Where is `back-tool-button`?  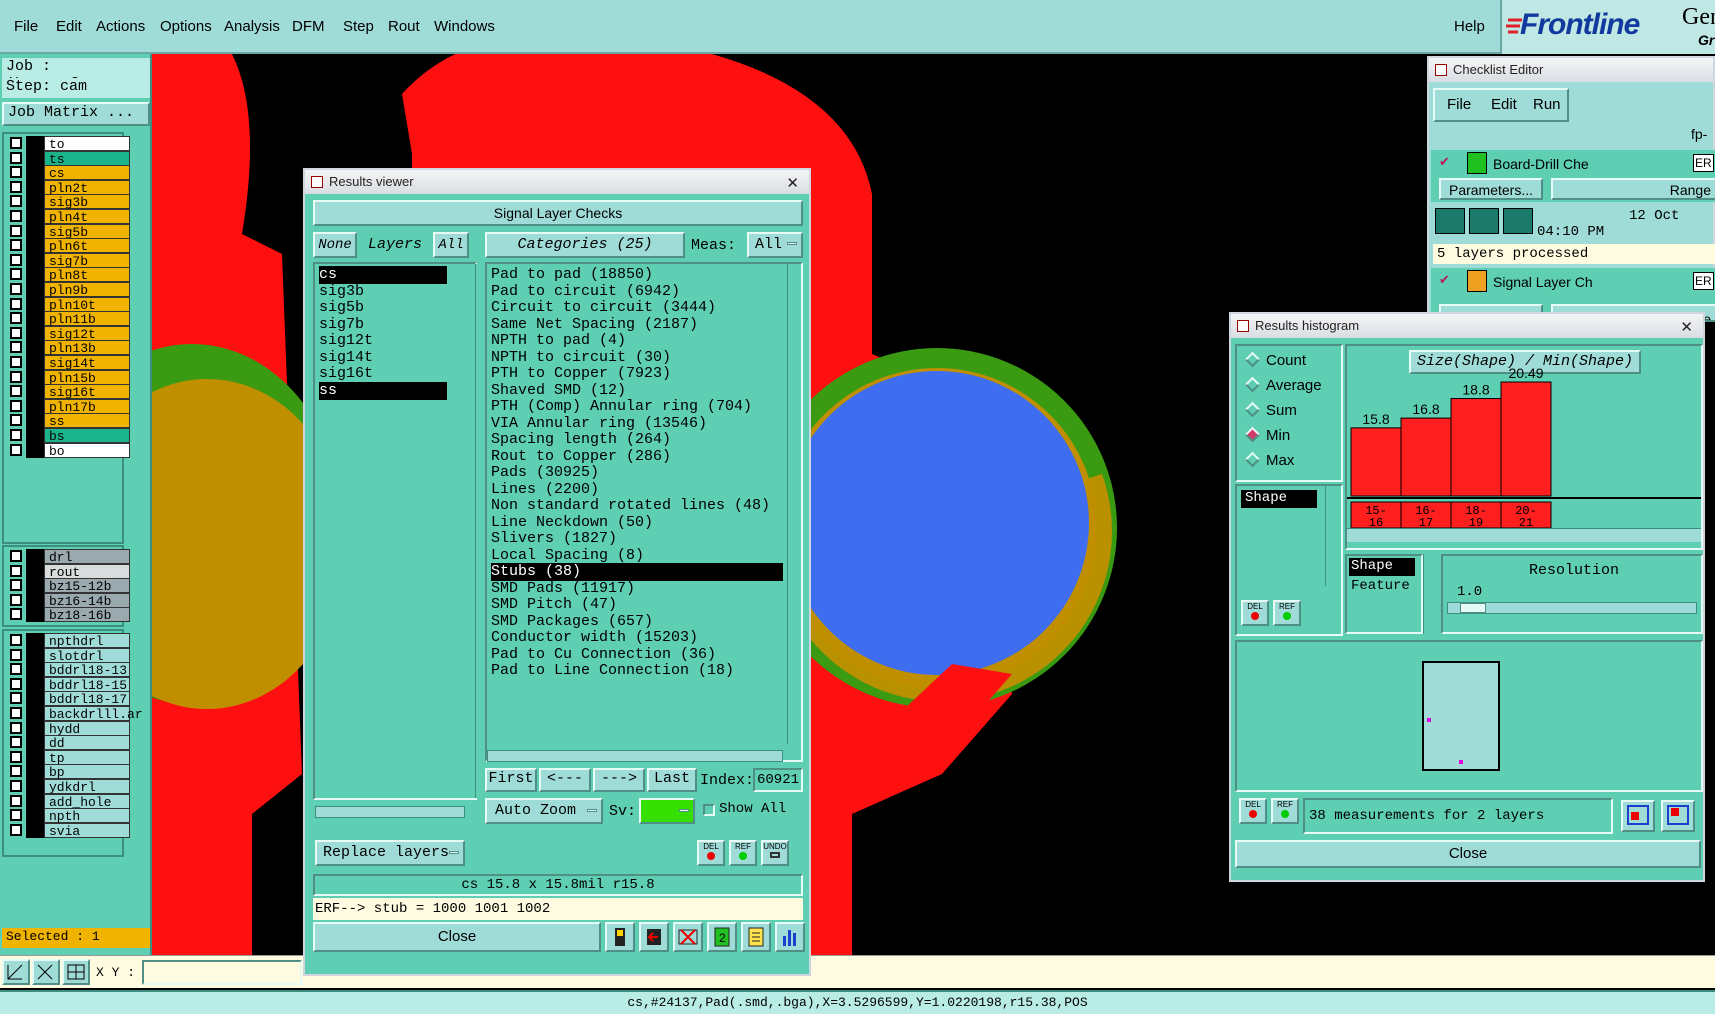 back-tool-button is located at coordinates (654, 937).